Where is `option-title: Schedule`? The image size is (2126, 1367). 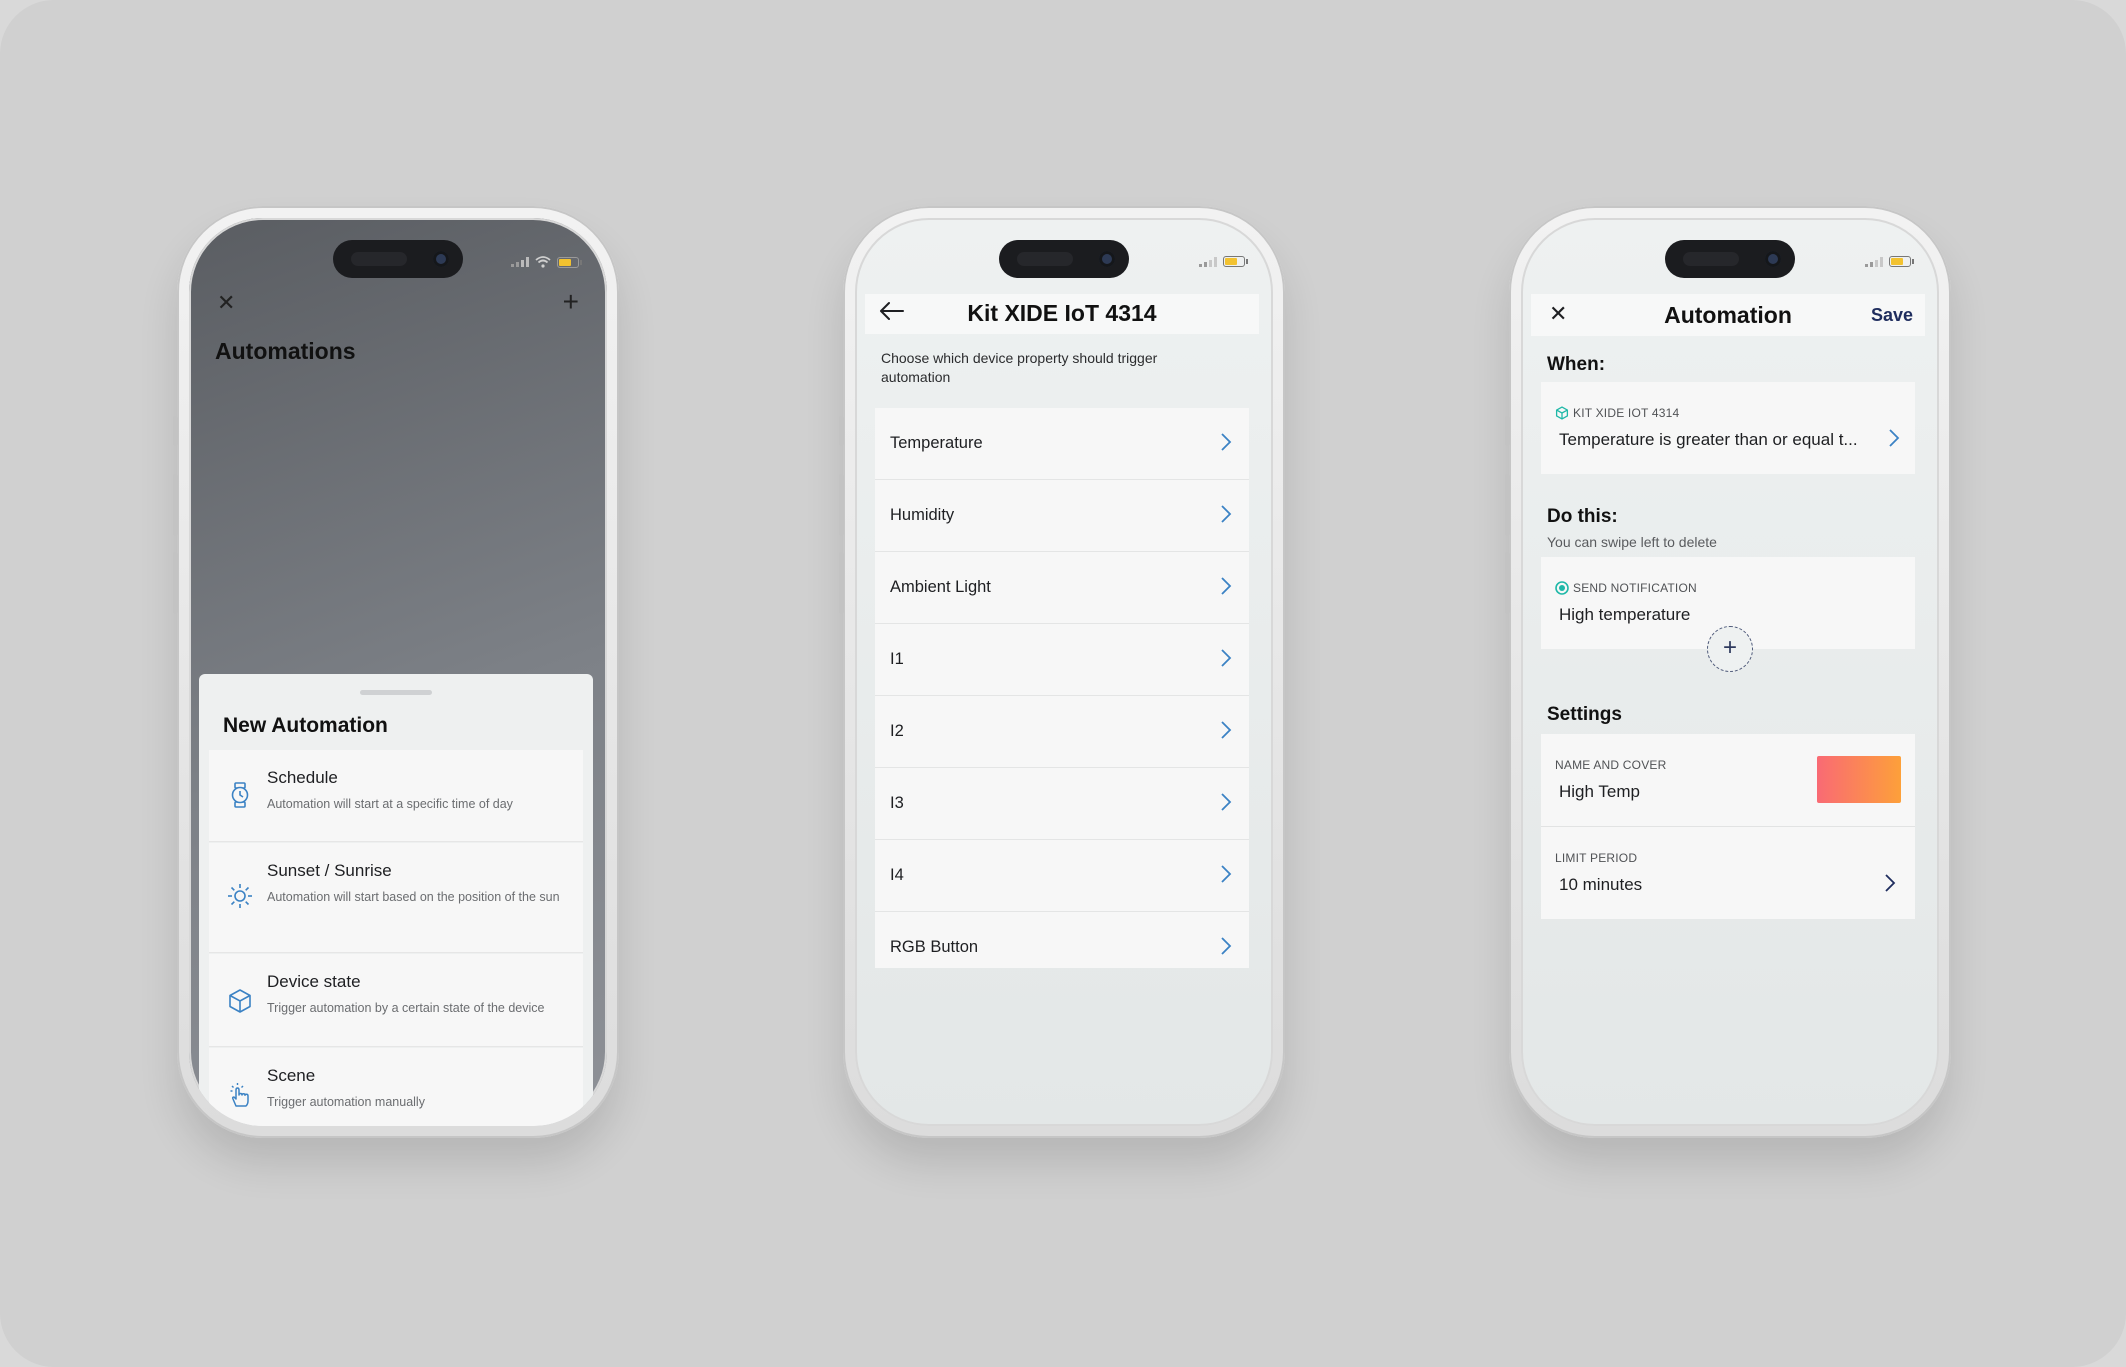
option-title: Schedule is located at coordinates (302, 777).